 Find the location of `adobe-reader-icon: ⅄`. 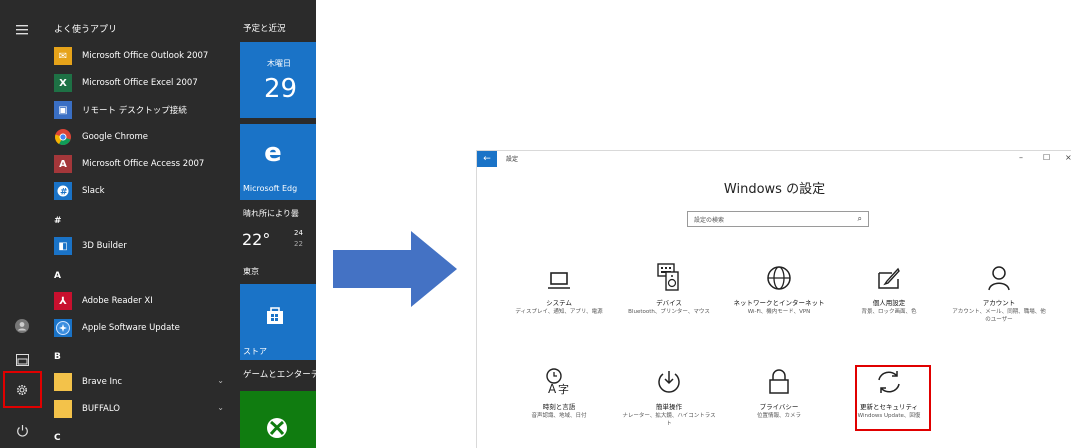

adobe-reader-icon: ⅄ is located at coordinates (63, 301).